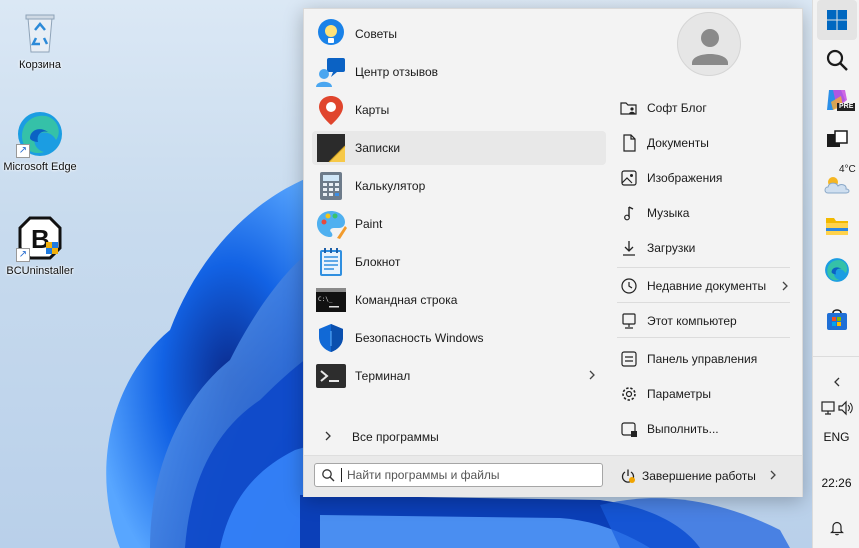 This screenshot has width=859, height=548. What do you see at coordinates (459, 376) in the screenshot?
I see `app-item-terminal: Терминал` at bounding box center [459, 376].